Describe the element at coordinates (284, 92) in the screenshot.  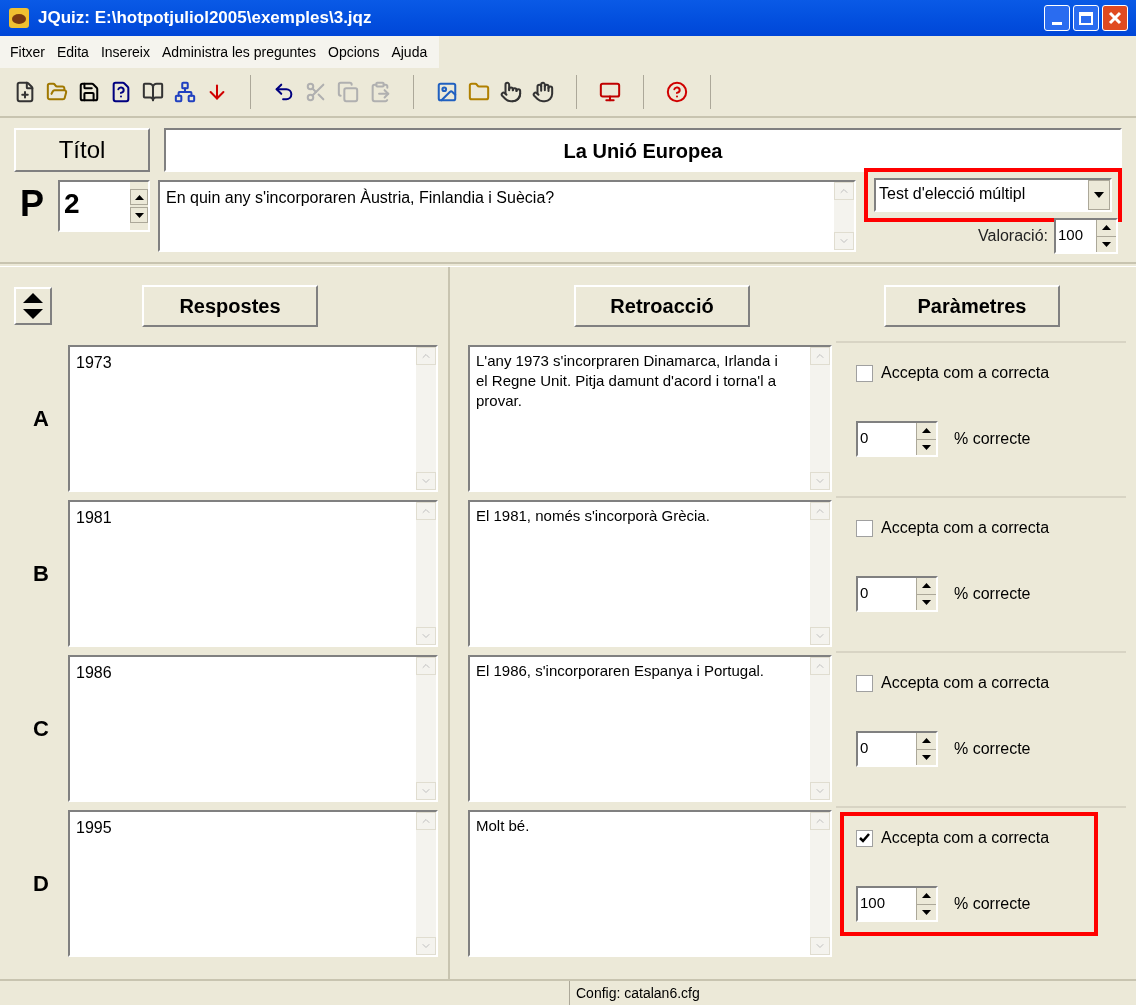
I see `undo-icon` at that location.